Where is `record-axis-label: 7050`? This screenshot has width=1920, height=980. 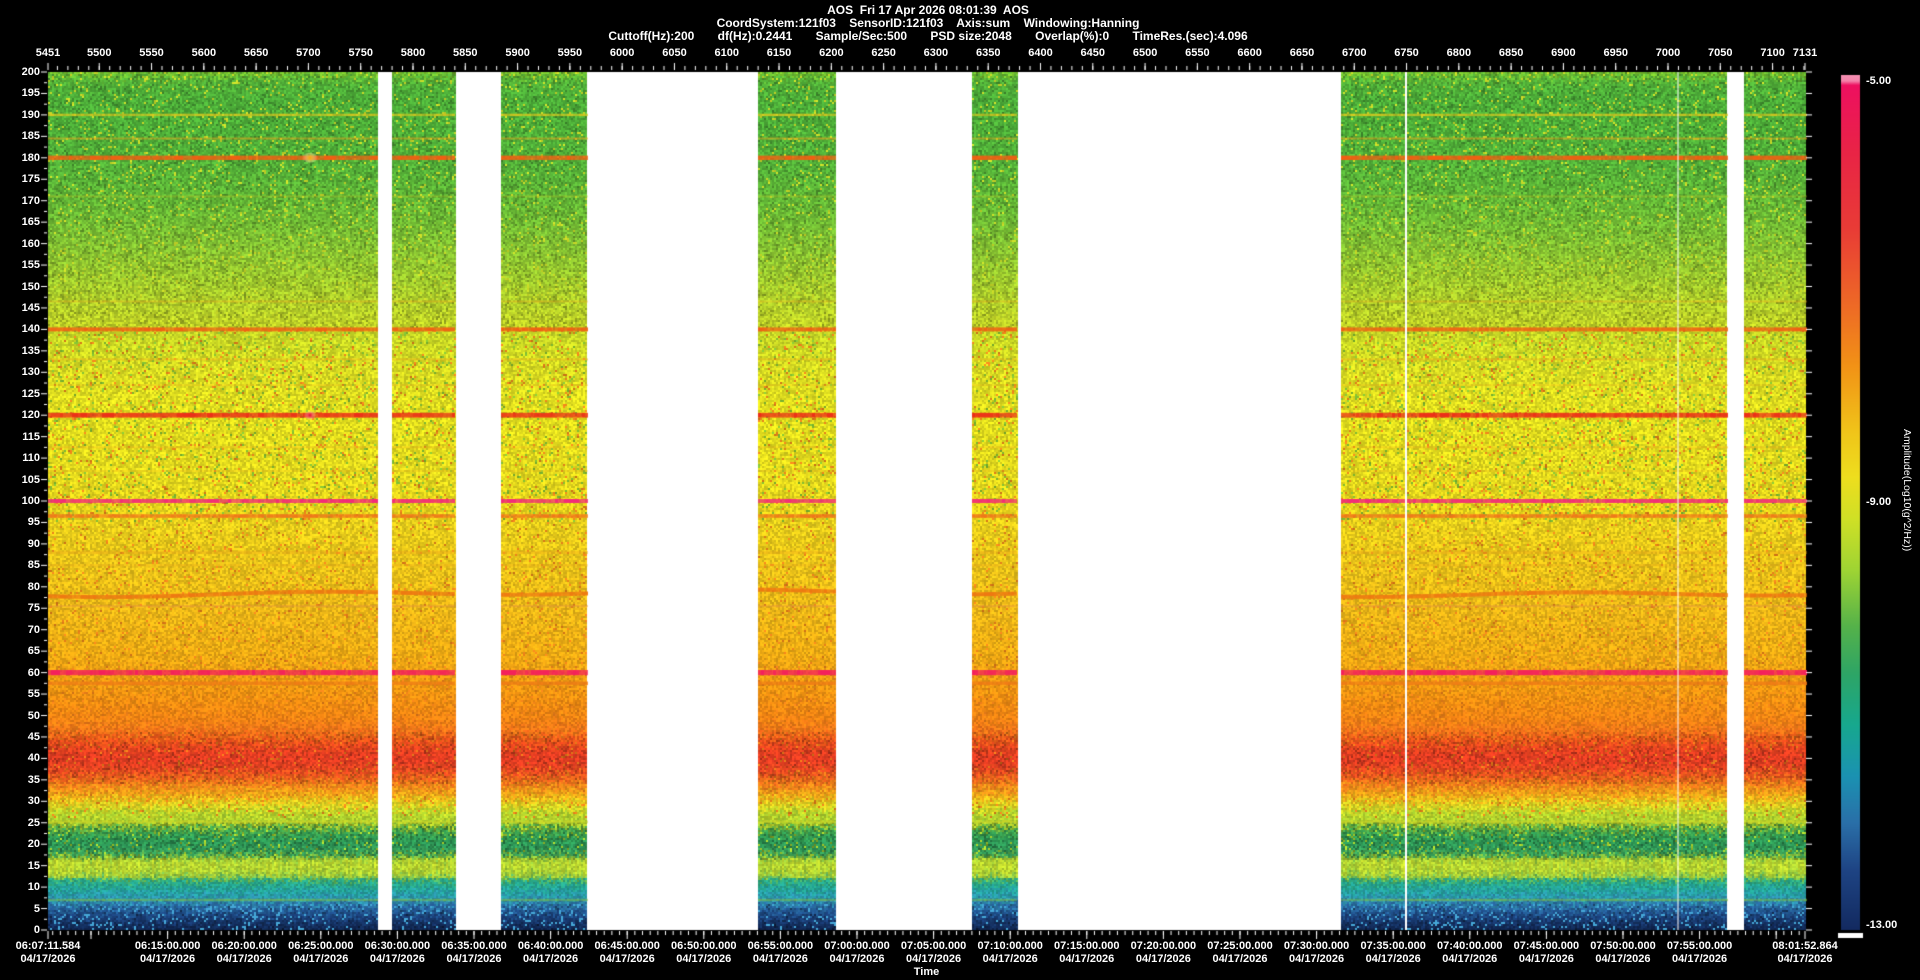 record-axis-label: 7050 is located at coordinates (1720, 53).